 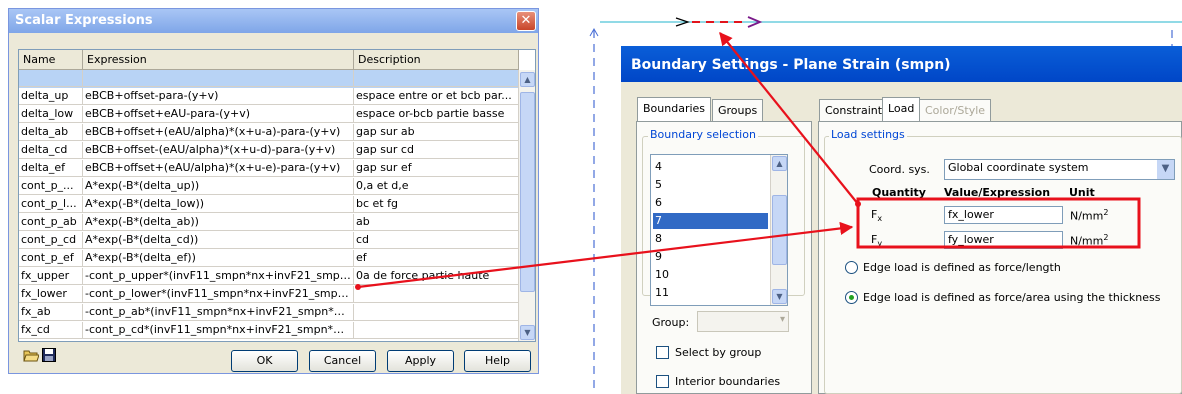 I want to click on table-cell-name: delta_ef, so click(x=51, y=168).